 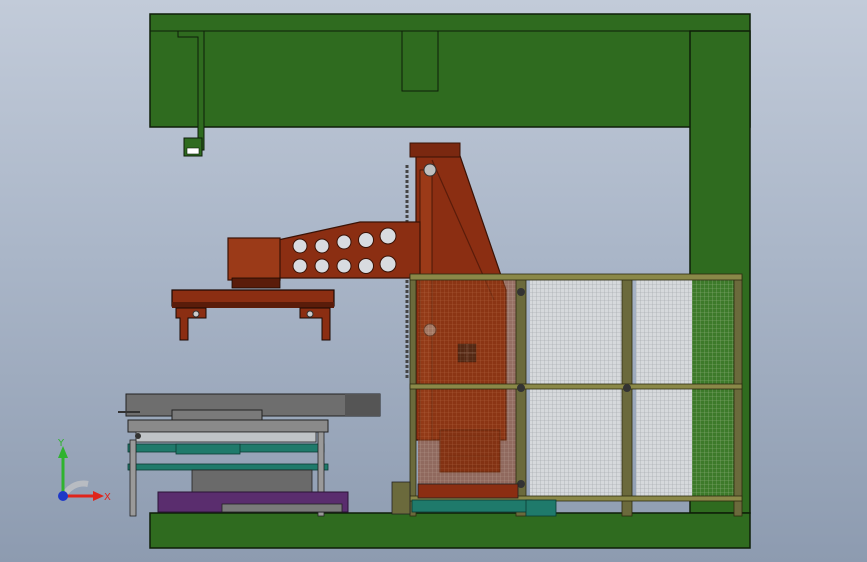 What do you see at coordinates (253, 315) in the screenshot?
I see `gripper` at bounding box center [253, 315].